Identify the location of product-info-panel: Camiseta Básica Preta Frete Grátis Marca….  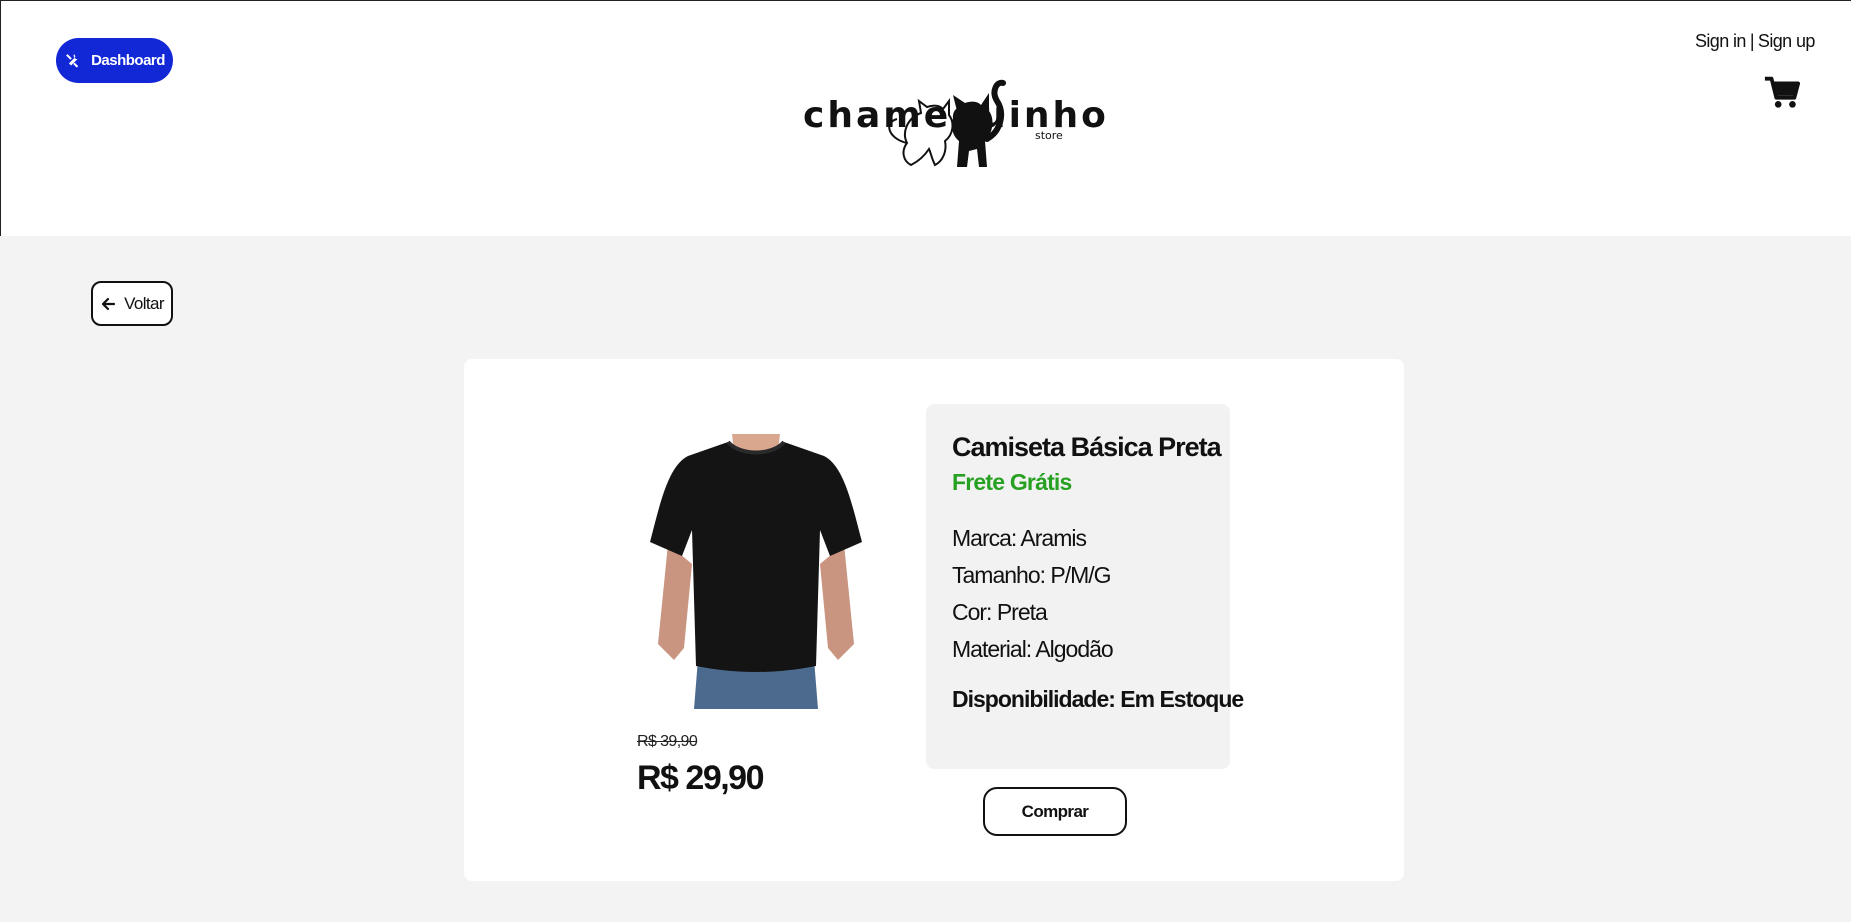
(1085, 586).